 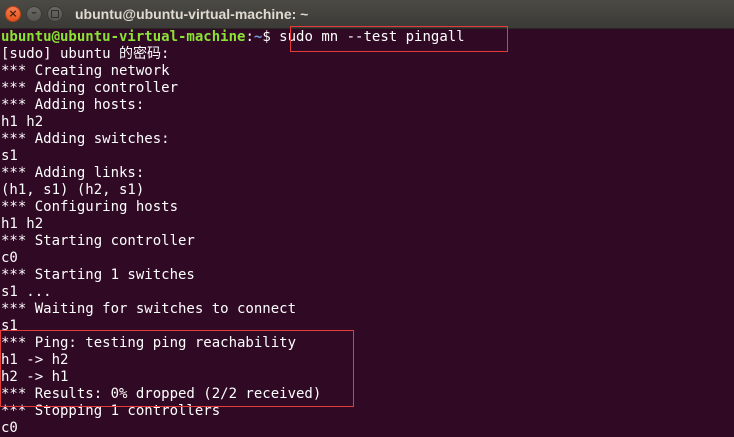 I want to click on minimize-button: –, so click(x=34, y=14).